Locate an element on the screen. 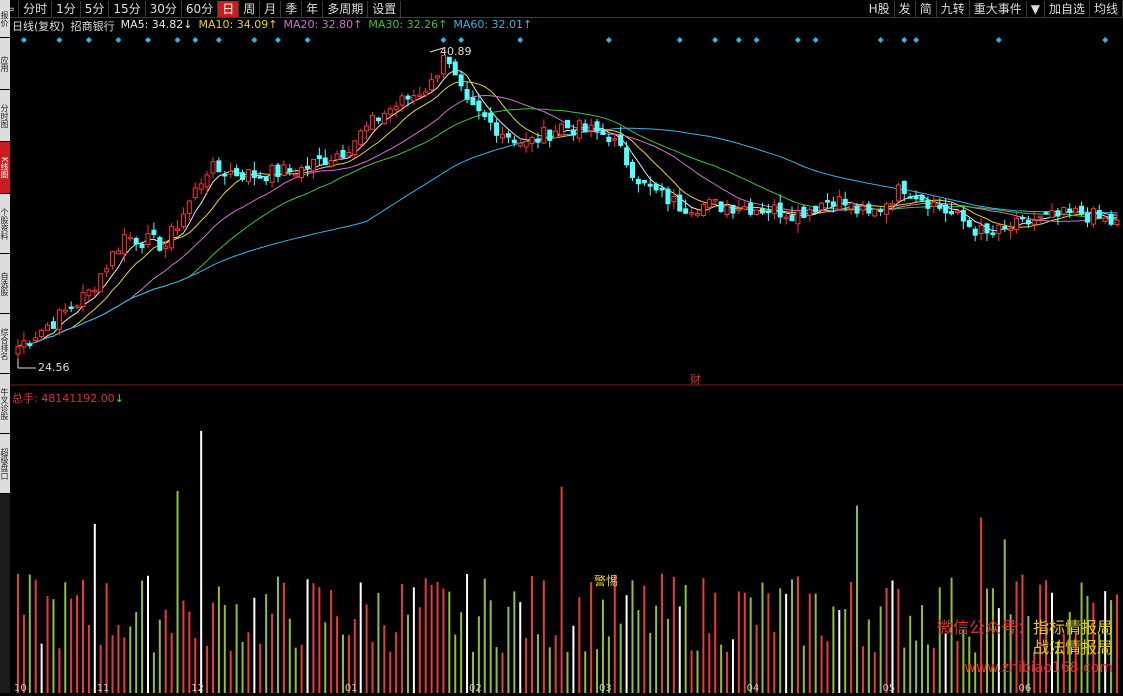 The image size is (1123, 696). sidebar-tab-0: 报价 is located at coordinates (5, 19).